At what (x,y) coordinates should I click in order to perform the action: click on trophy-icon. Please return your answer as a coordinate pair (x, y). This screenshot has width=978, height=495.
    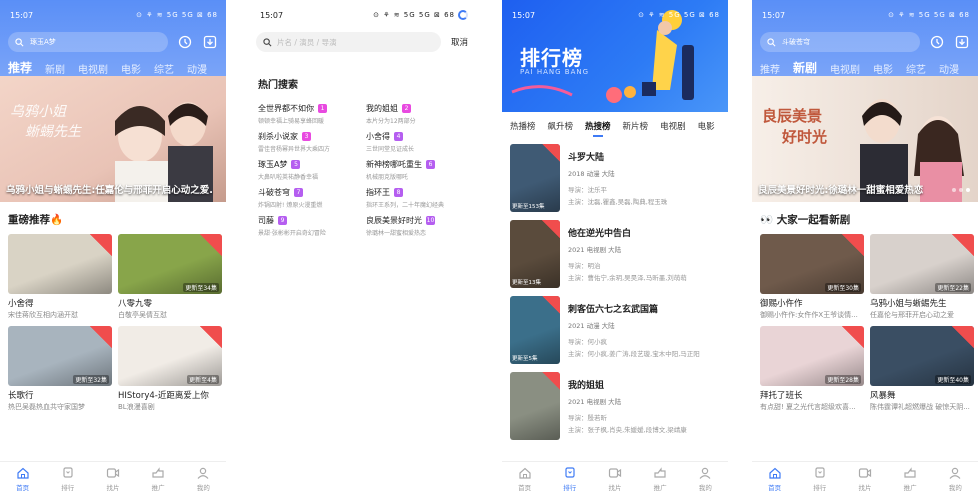
    Looking at the image, I should click on (570, 472).